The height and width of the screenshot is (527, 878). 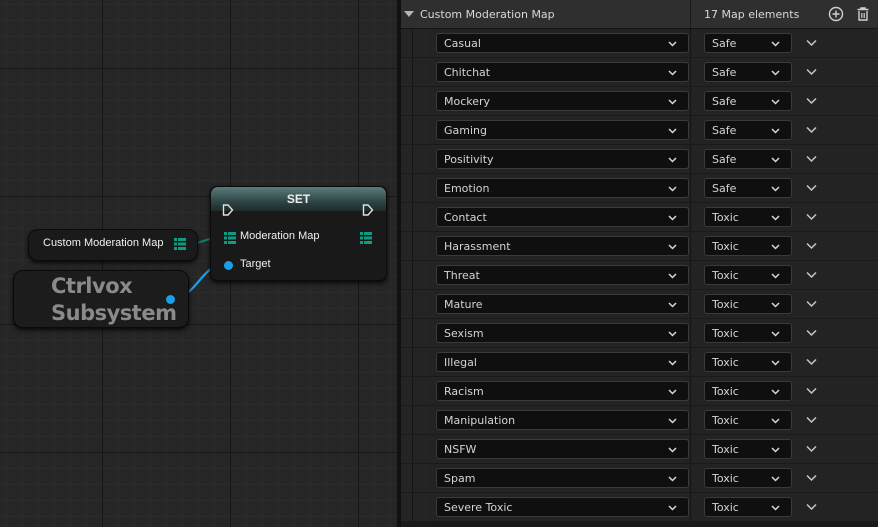 I want to click on set-node: SET Moderation Map Target, so click(x=298, y=233).